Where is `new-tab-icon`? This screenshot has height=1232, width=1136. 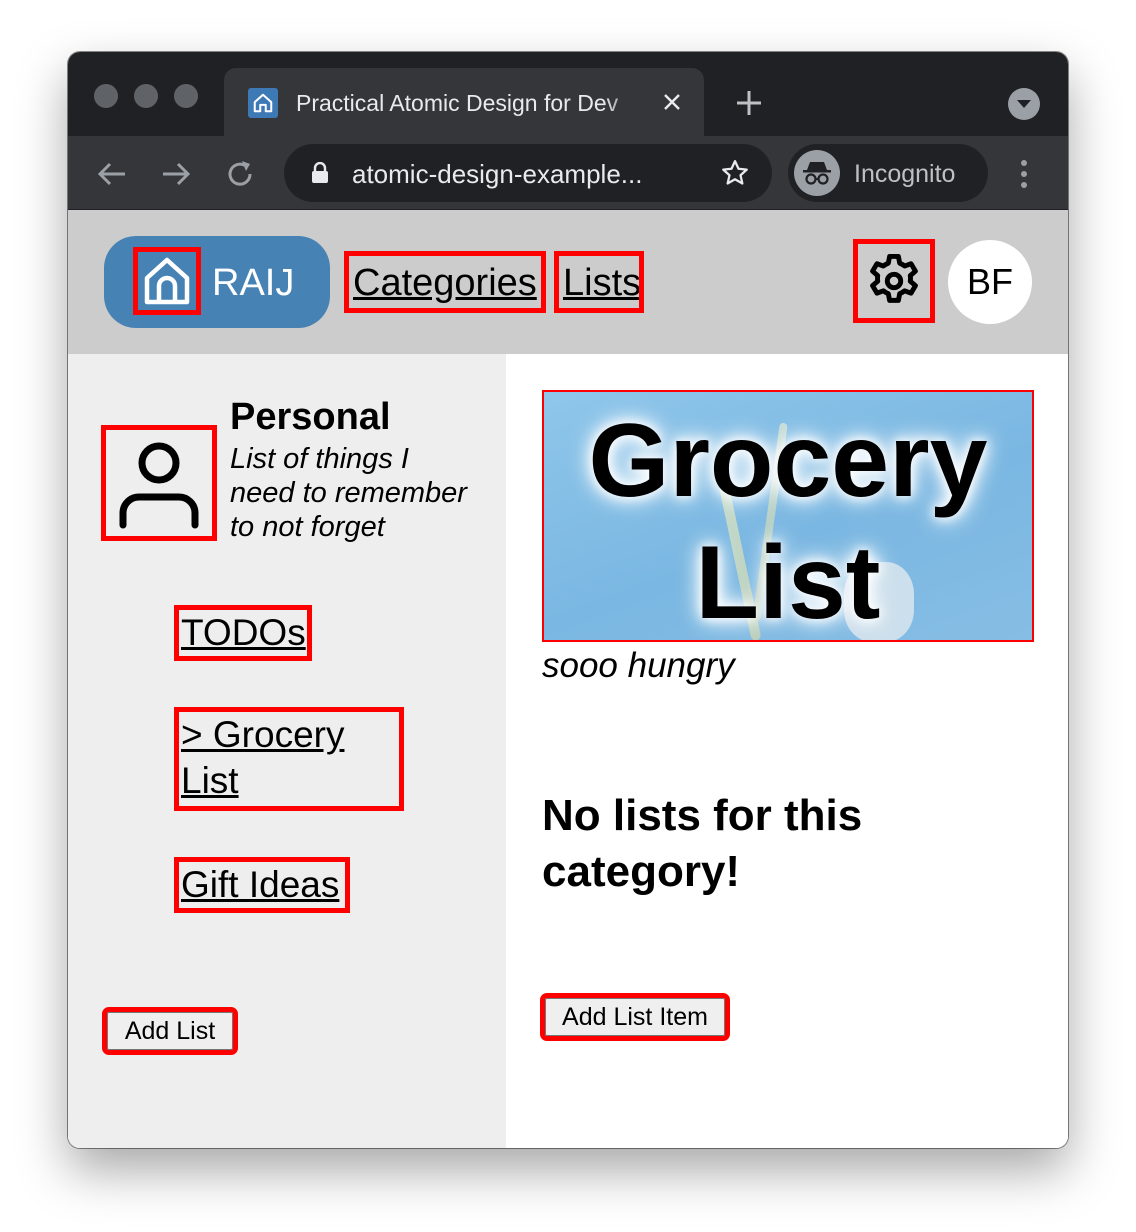 new-tab-icon is located at coordinates (749, 103).